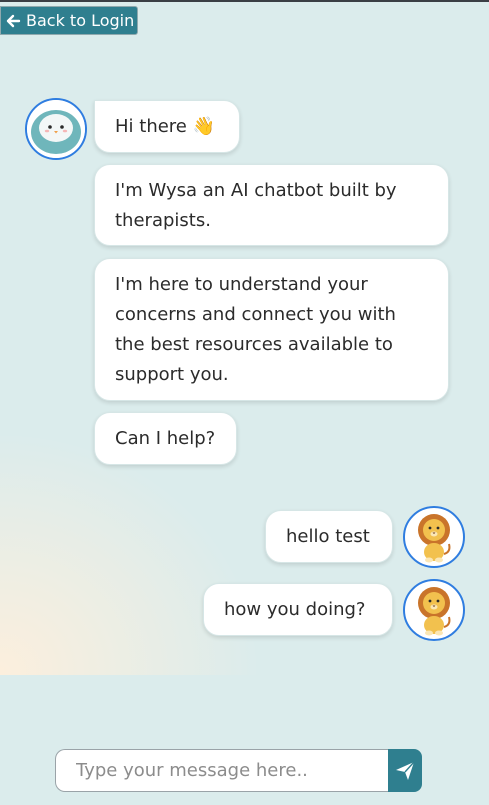  I want to click on send-paper-plane-icon, so click(405, 770).